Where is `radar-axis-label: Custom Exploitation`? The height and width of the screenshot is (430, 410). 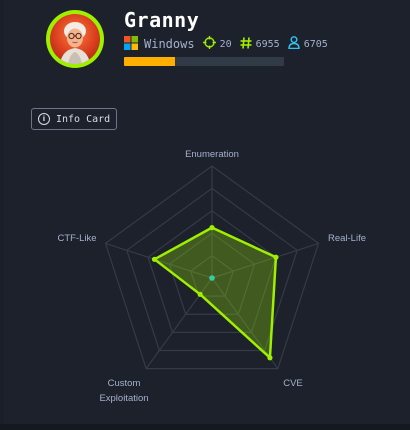 radar-axis-label: Custom Exploitation is located at coordinates (123, 391).